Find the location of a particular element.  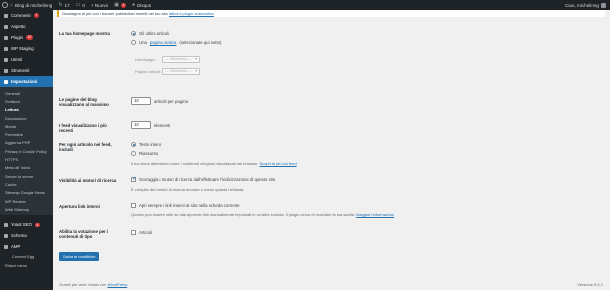

disqus-label: Disqus is located at coordinates (144, 5).